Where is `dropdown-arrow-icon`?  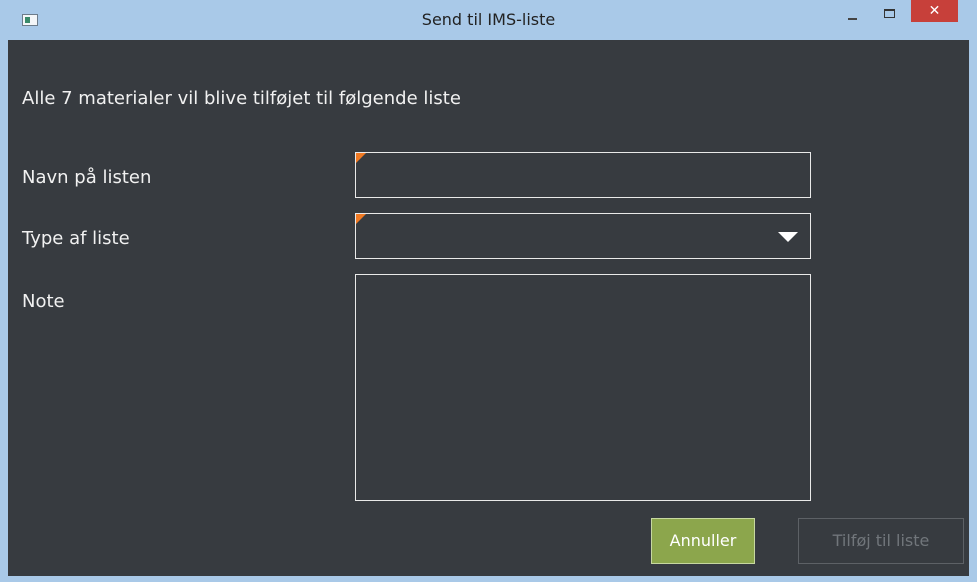
dropdown-arrow-icon is located at coordinates (788, 237).